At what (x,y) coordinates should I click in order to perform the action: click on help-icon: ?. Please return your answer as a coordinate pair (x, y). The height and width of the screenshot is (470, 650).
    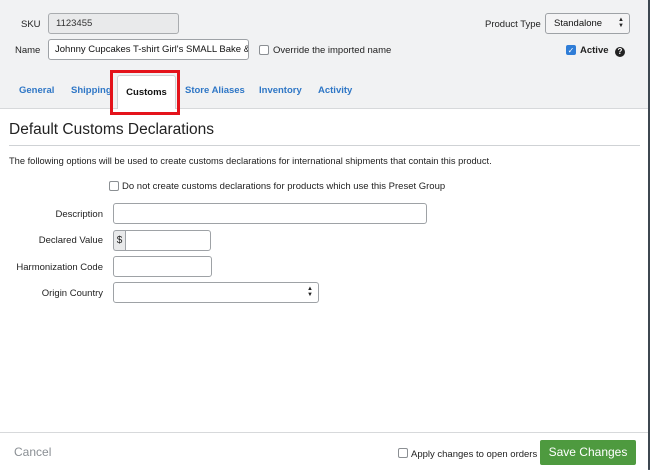
    Looking at the image, I should click on (620, 52).